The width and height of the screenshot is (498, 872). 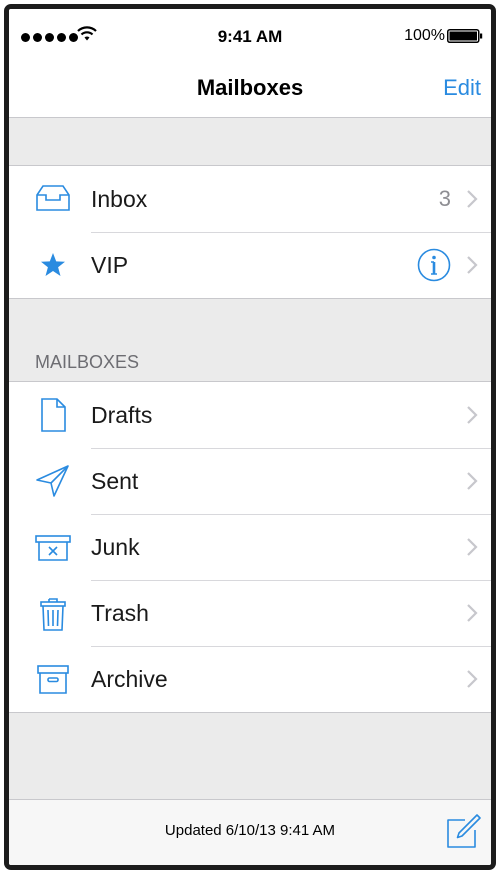 What do you see at coordinates (53, 481) in the screenshot?
I see `paper-plane-icon` at bounding box center [53, 481].